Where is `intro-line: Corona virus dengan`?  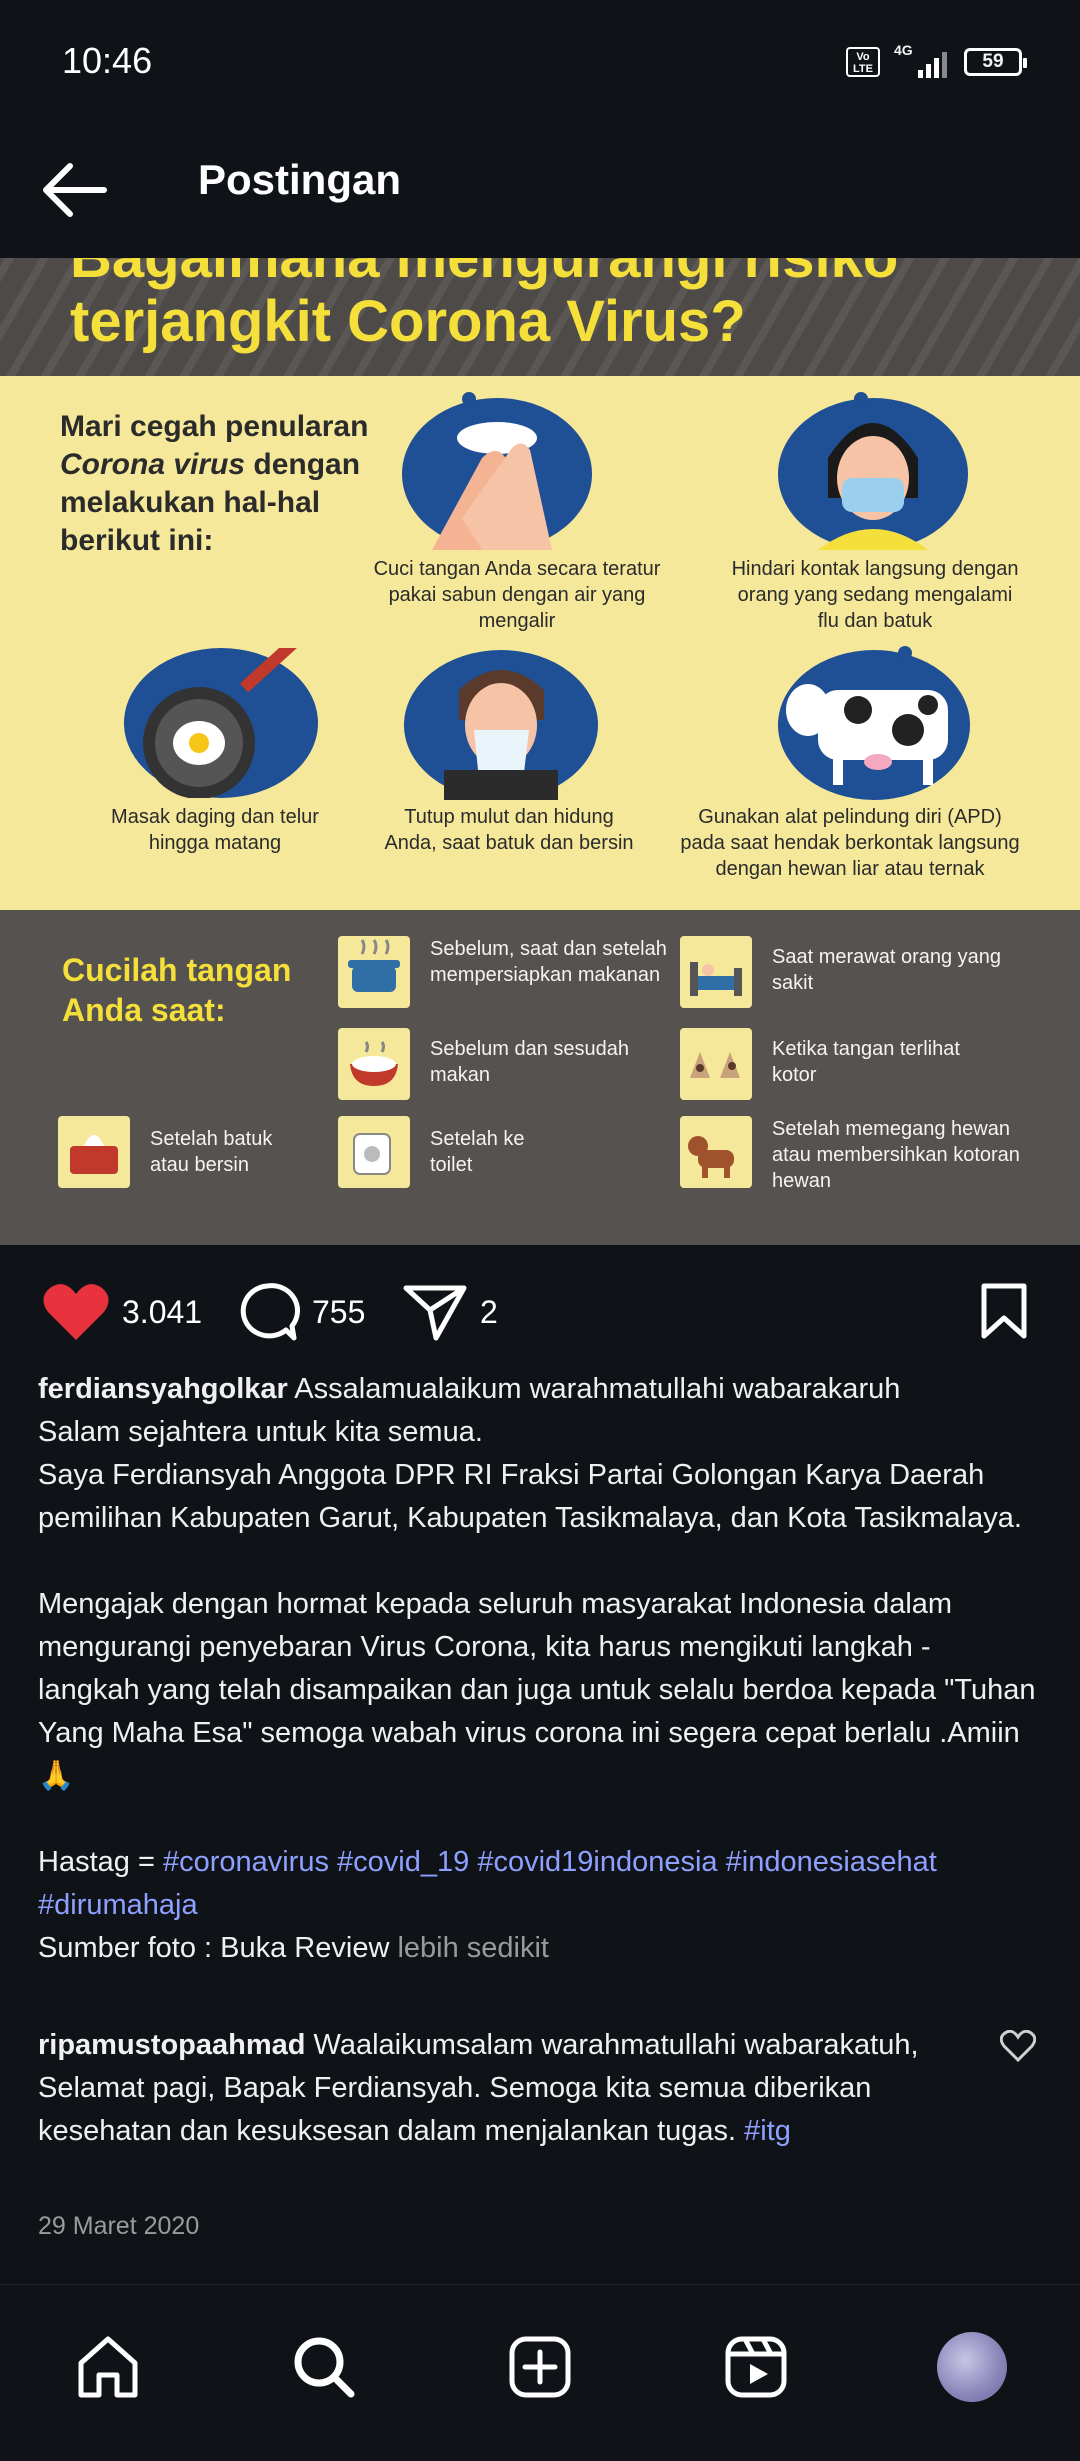
intro-line: Corona virus dengan is located at coordinates (240, 465).